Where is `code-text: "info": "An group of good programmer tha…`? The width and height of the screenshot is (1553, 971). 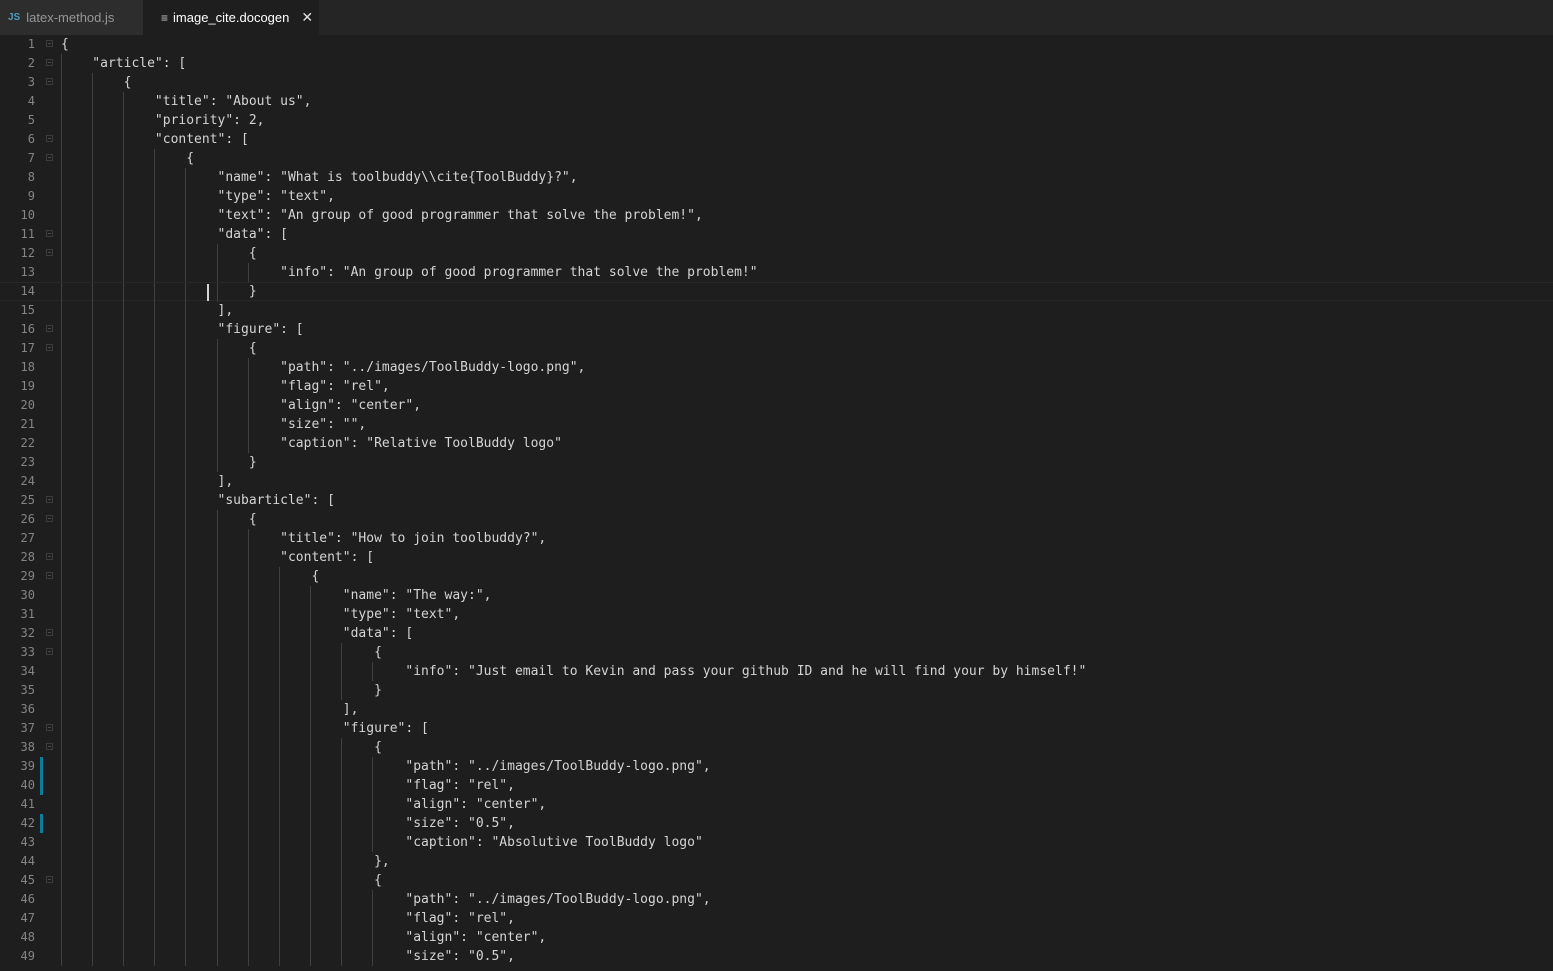
code-text: "info": "An group of good programmer tha… is located at coordinates (409, 272).